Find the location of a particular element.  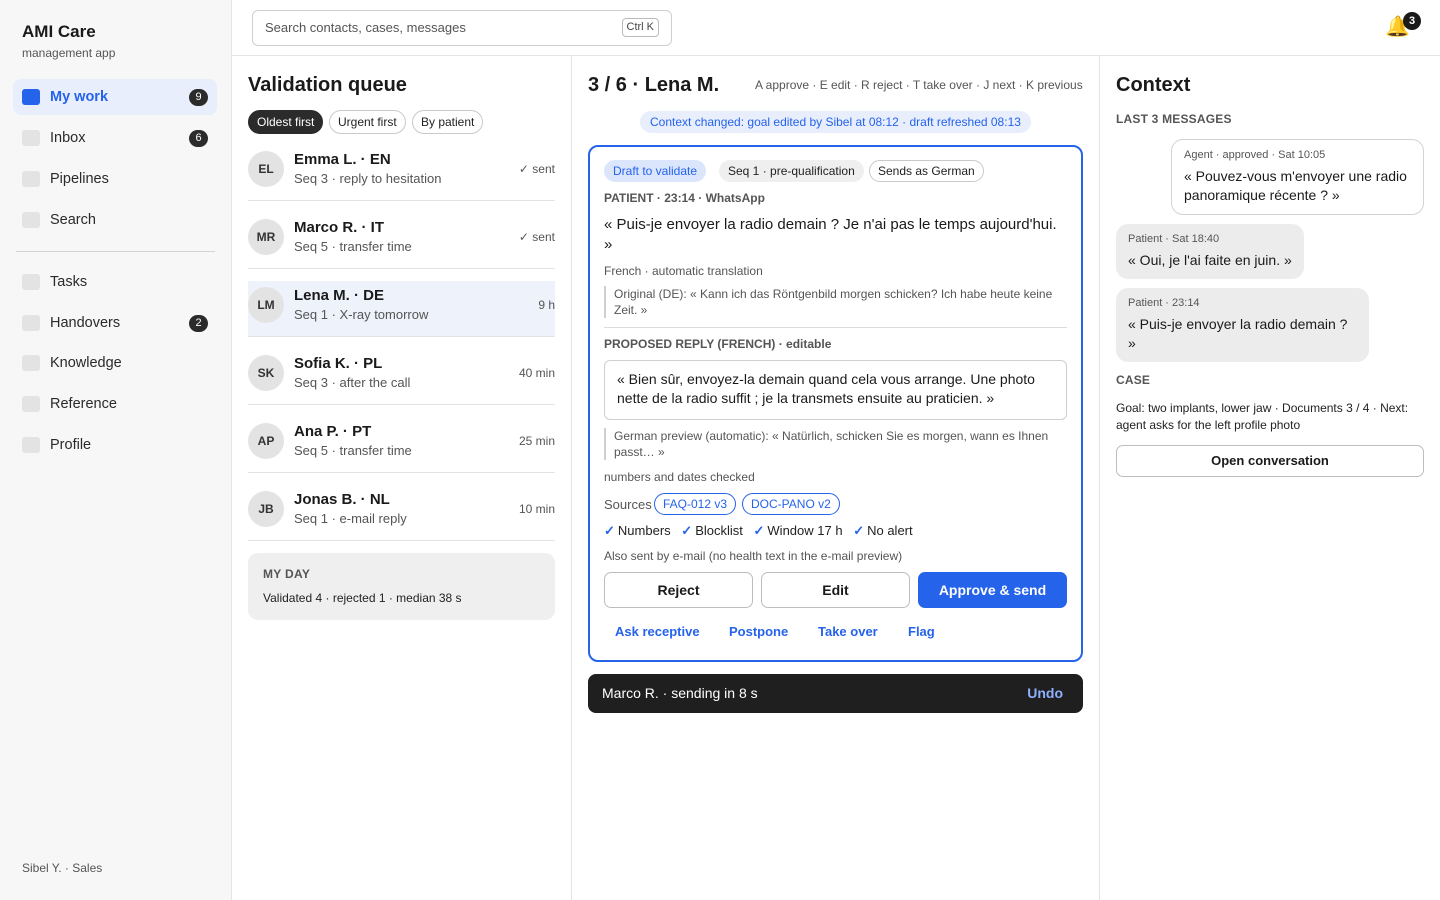

flag-link: Flag is located at coordinates (921, 631).